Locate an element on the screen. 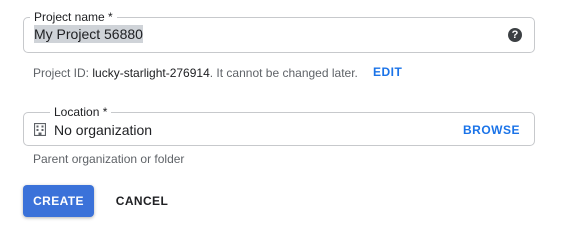 Image resolution: width=588 pixels, height=240 pixels. project-id-prefix: Project ID: is located at coordinates (63, 73).